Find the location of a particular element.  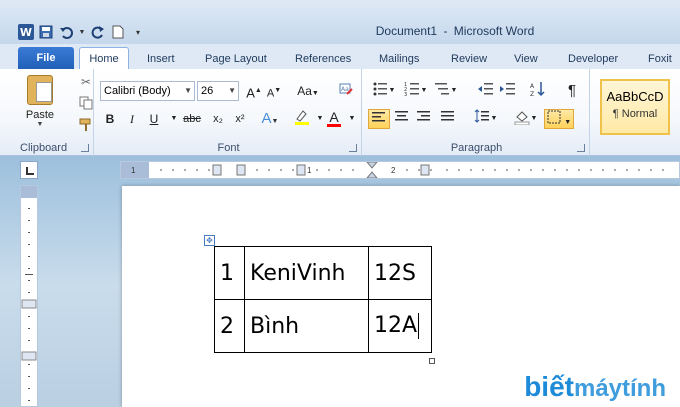

shrink-font-button: A▼ is located at coordinates (274, 91).